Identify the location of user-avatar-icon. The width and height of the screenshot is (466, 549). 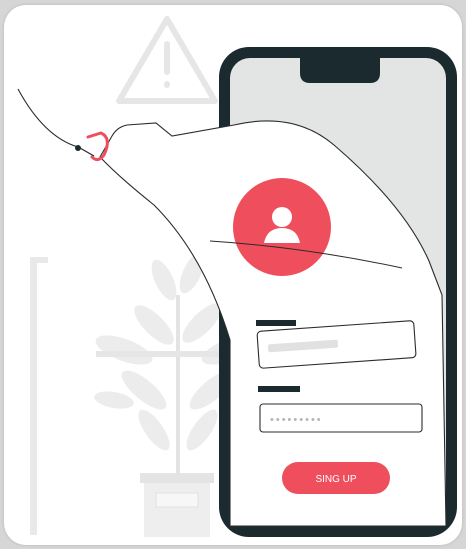
(282, 227).